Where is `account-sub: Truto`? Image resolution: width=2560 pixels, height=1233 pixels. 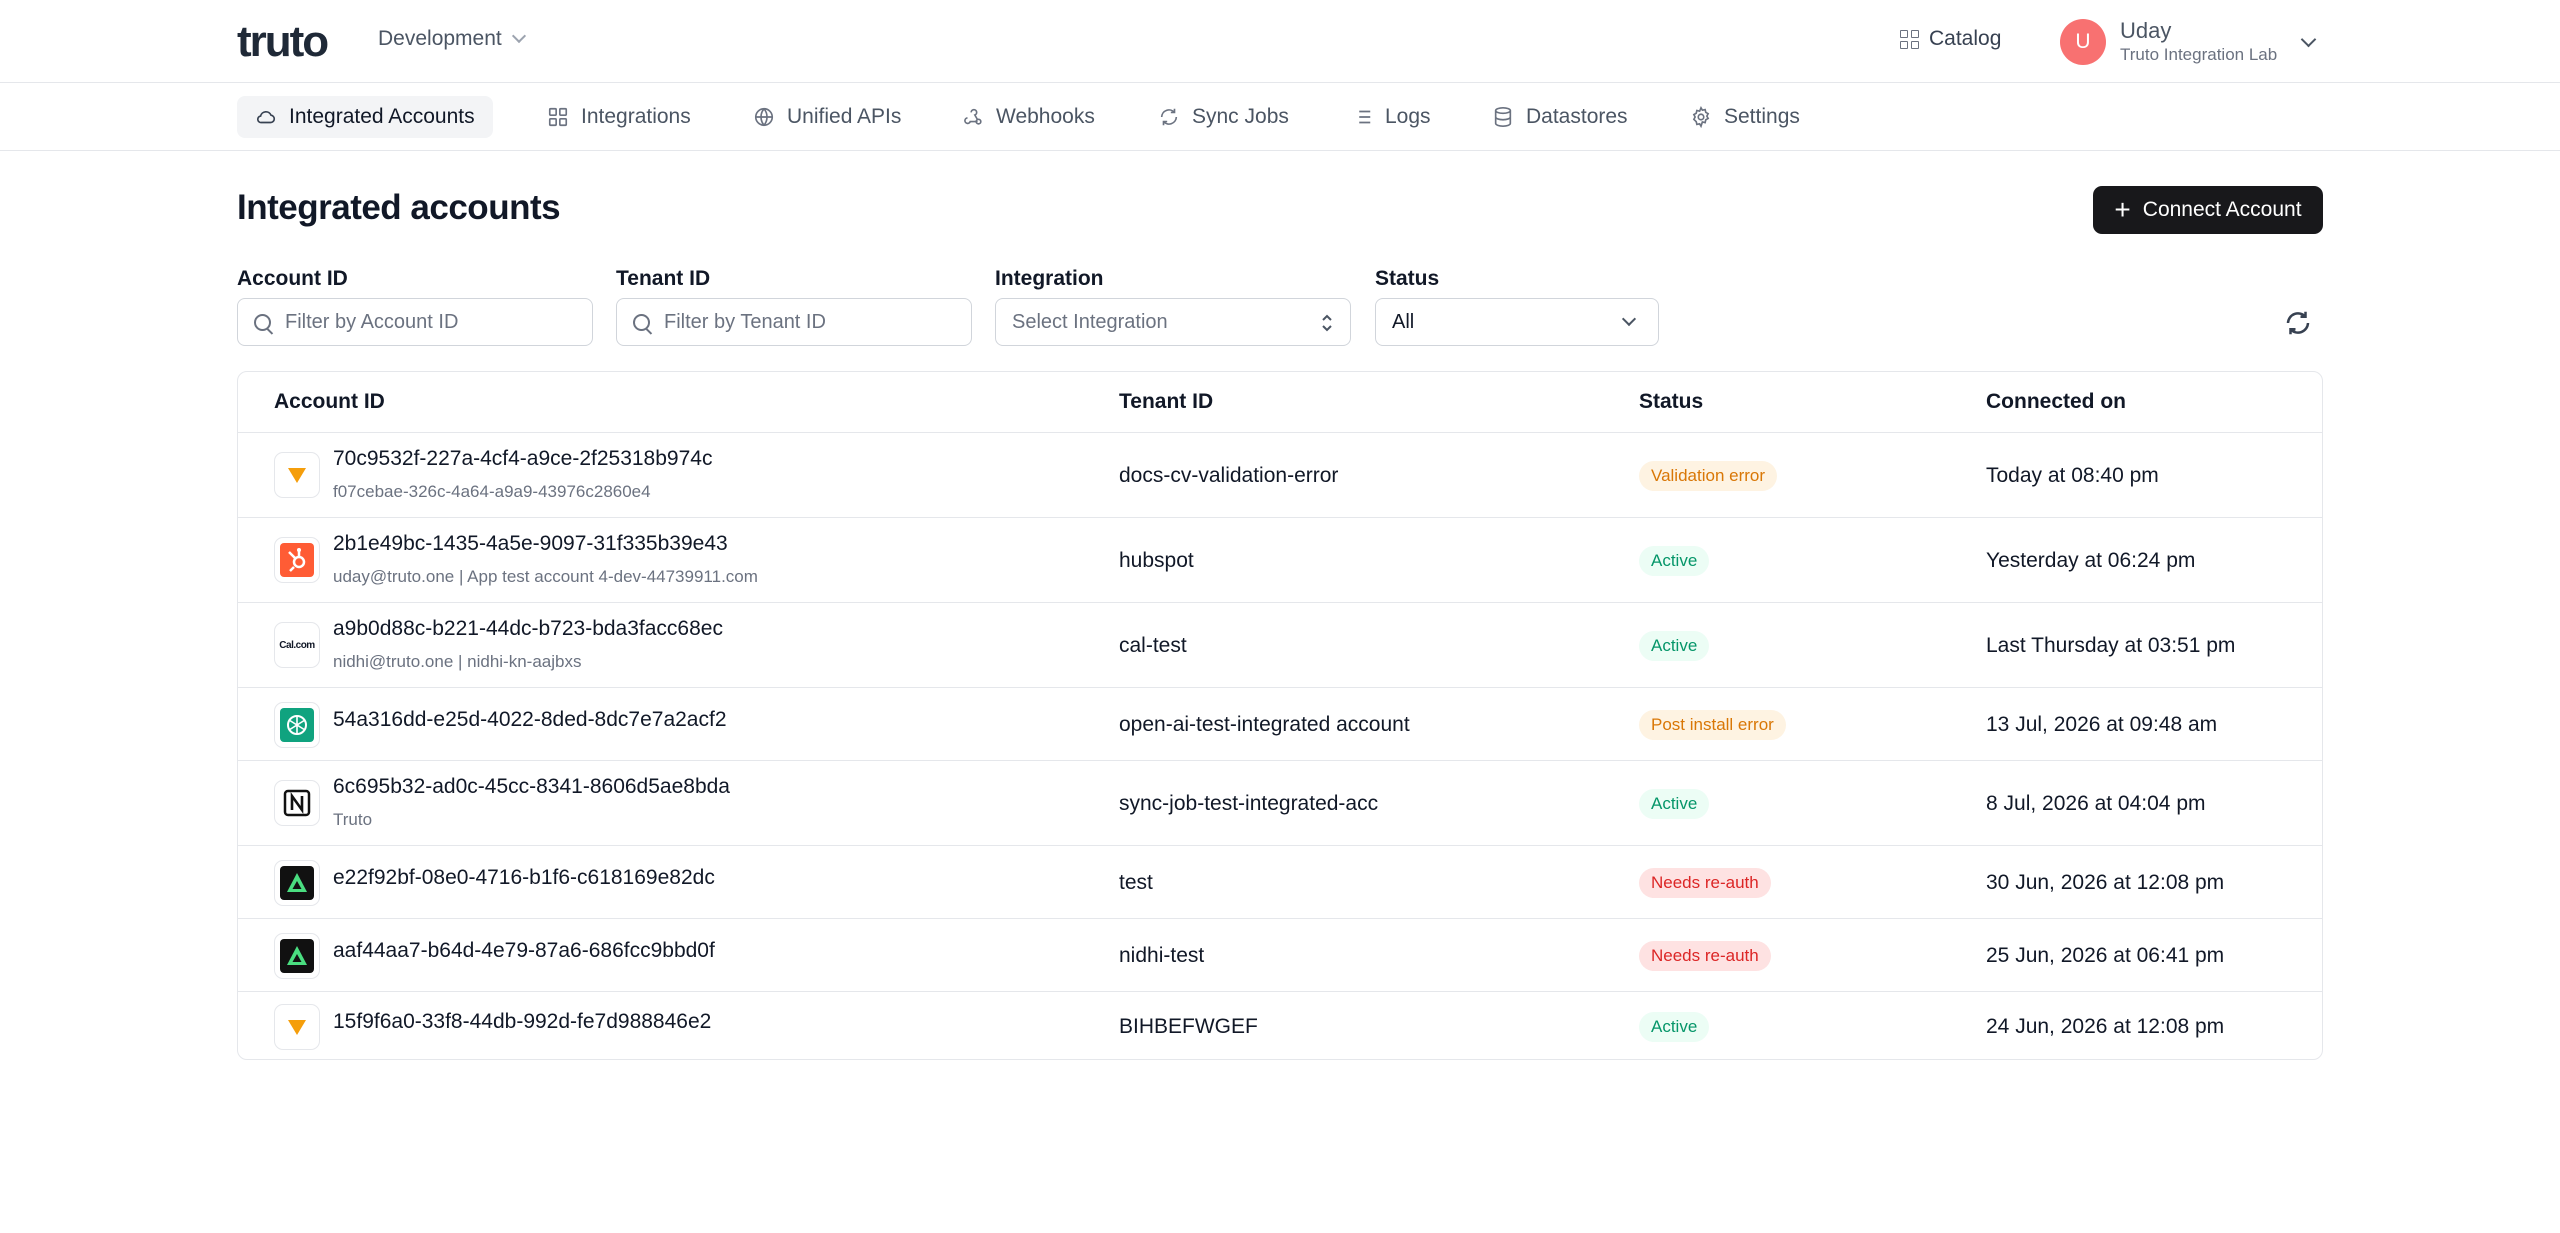
account-sub: Truto is located at coordinates (353, 819).